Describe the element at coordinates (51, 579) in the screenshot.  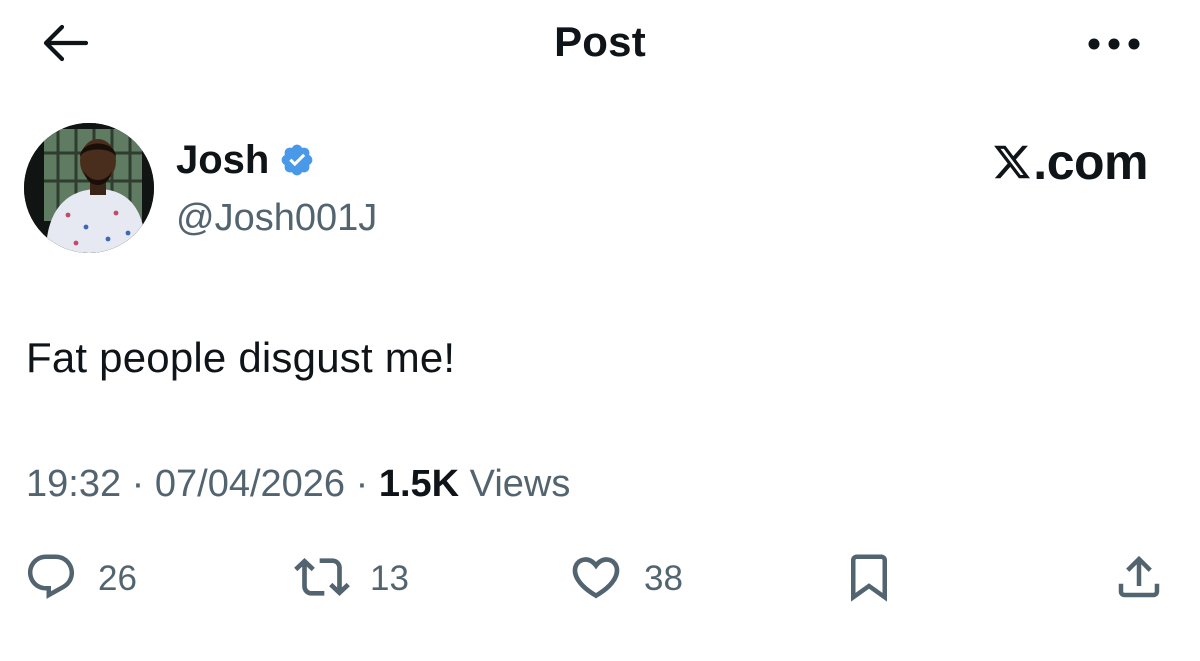
I see `reply-icon` at that location.